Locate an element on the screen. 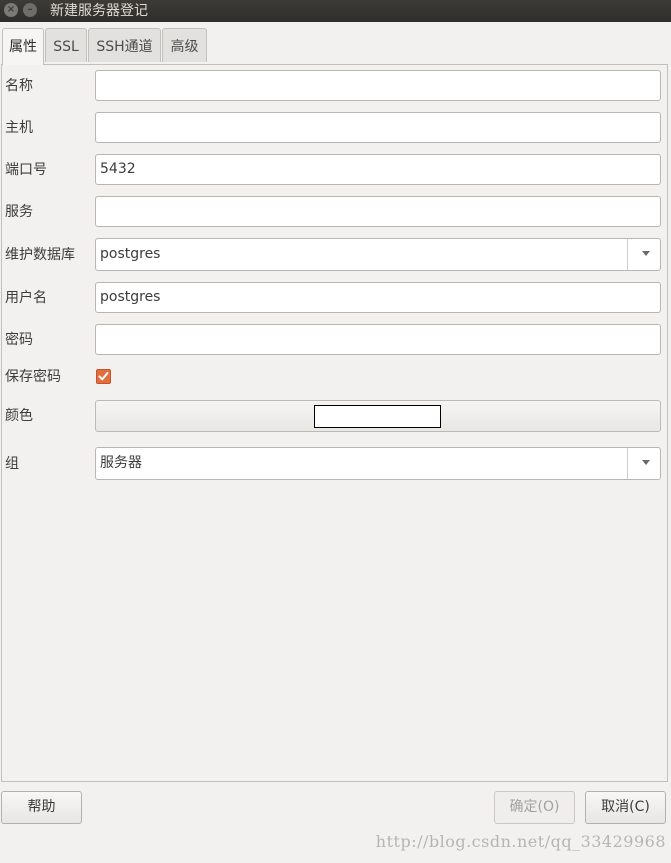 The width and height of the screenshot is (671, 863). host-input is located at coordinates (378, 127).